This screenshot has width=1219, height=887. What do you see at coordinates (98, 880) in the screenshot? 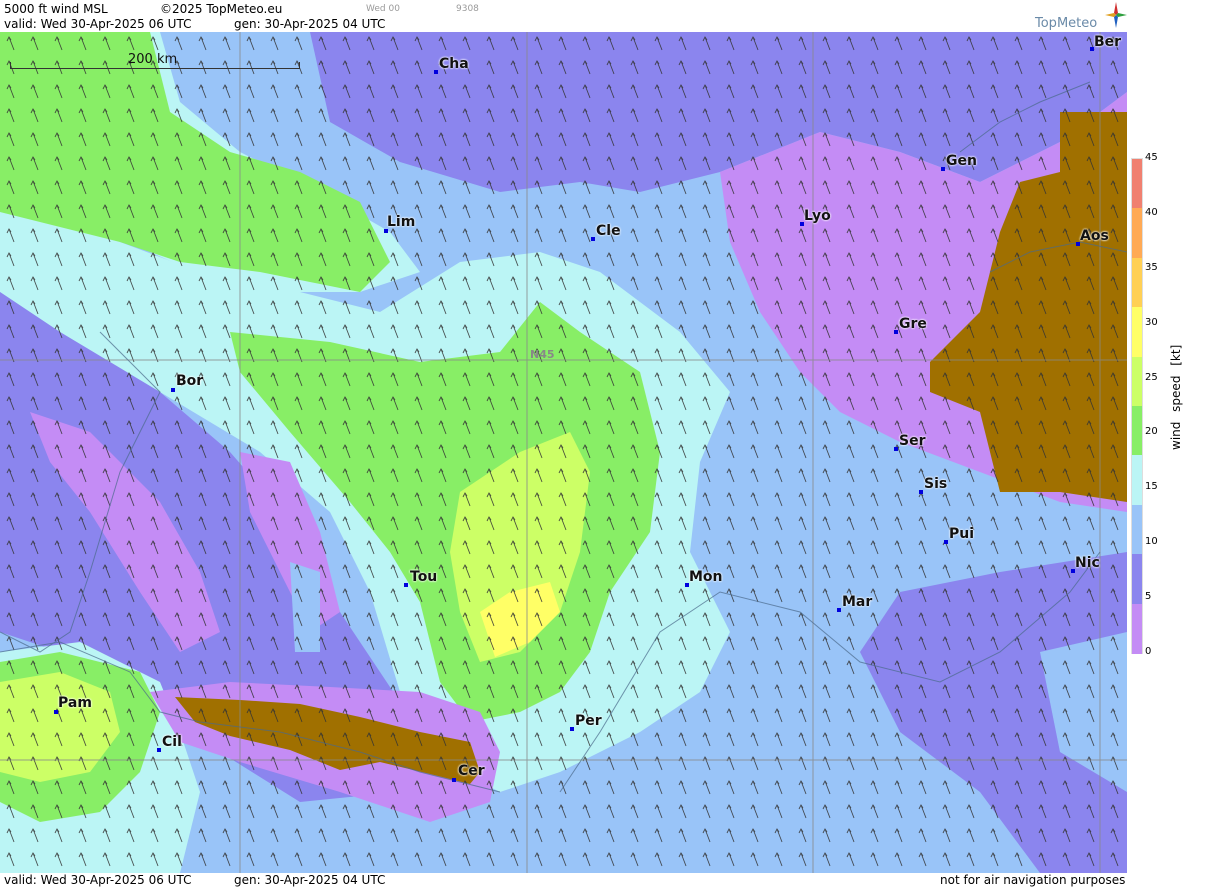
I see `footer-valid-time: valid: Wed 30-Apr-2025 06 UTC` at bounding box center [98, 880].